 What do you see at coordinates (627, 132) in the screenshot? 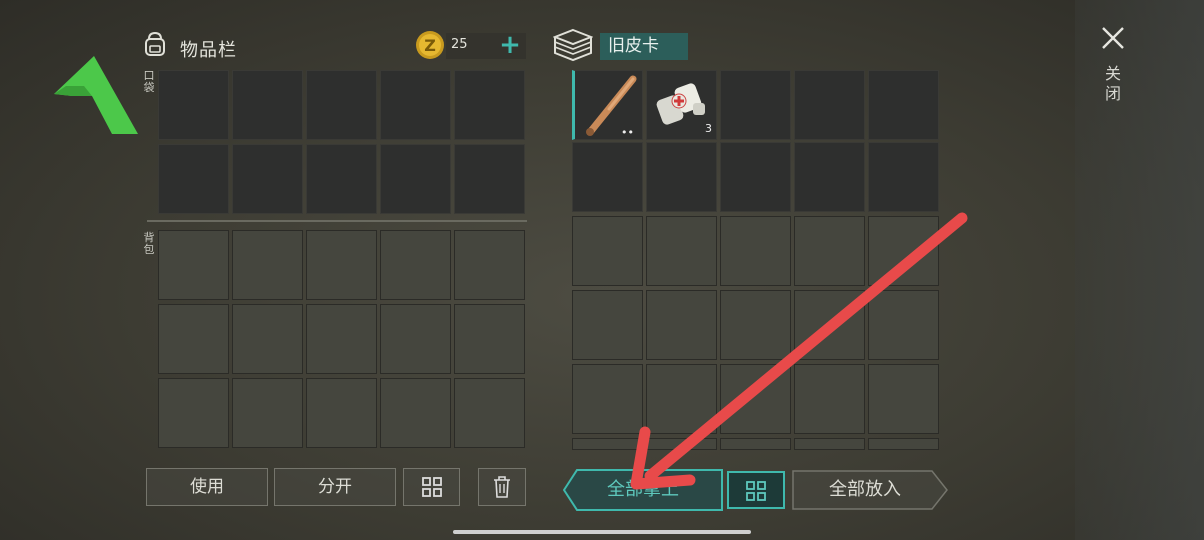
I see `item-durability: ••` at bounding box center [627, 132].